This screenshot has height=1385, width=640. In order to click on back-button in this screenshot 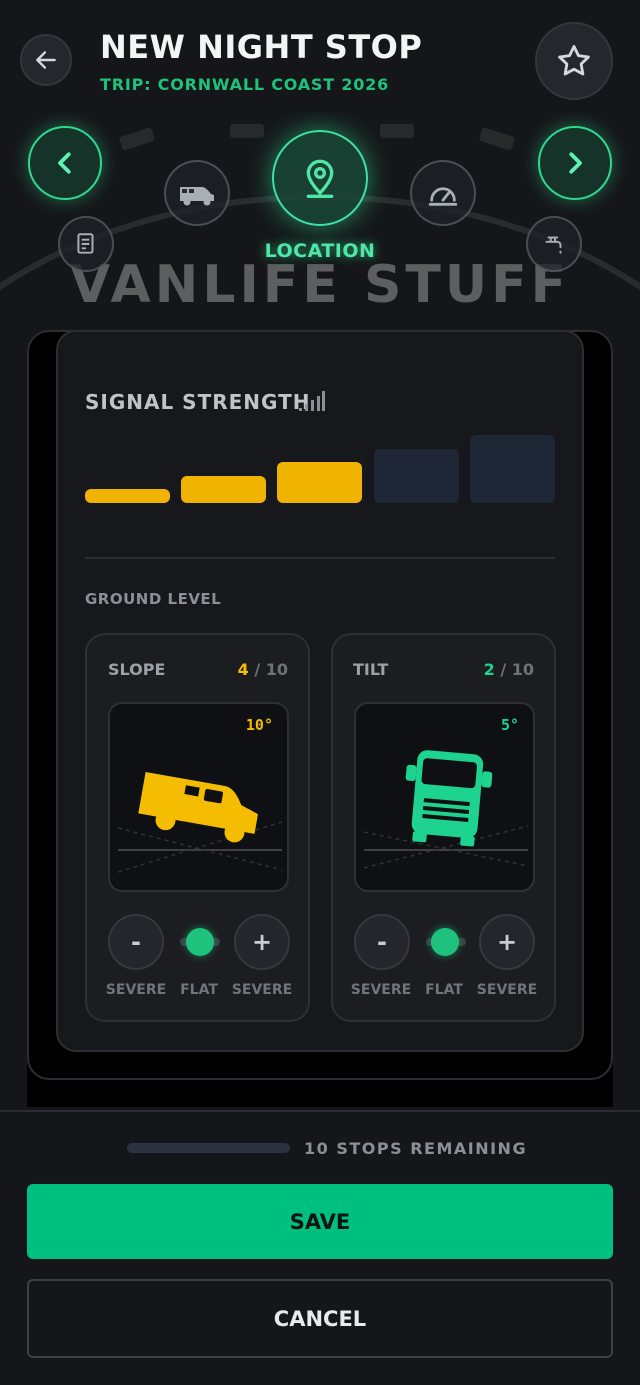, I will do `click(46, 60)`.